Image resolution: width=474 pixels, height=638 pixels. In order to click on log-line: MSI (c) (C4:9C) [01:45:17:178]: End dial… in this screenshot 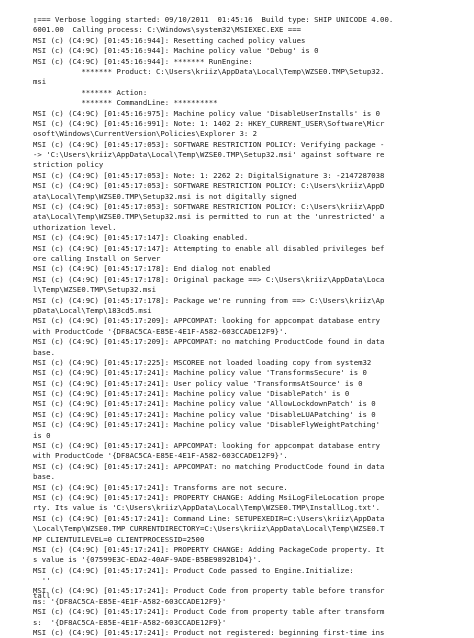, I will do `click(152, 269)`.